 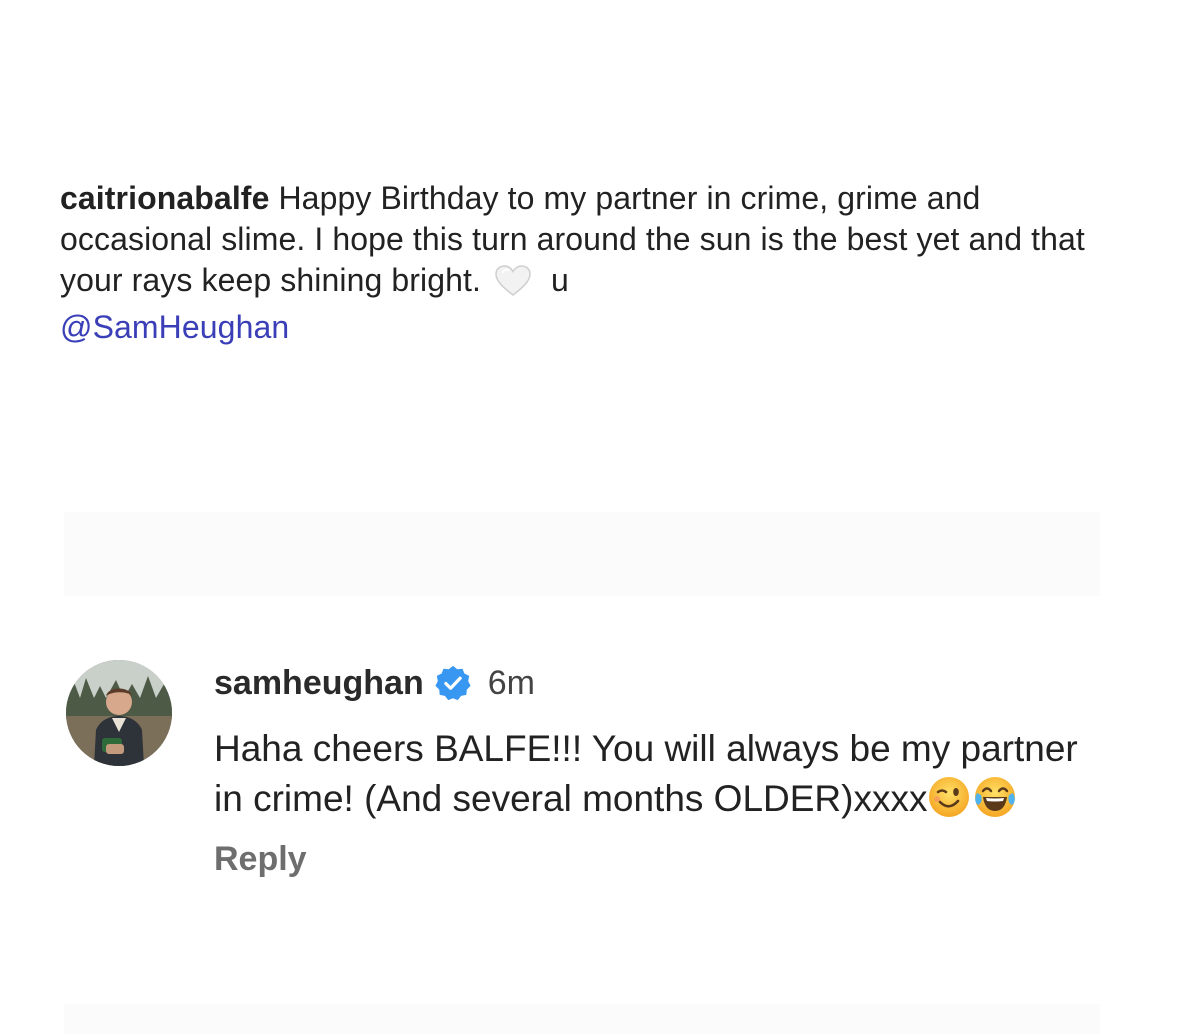 What do you see at coordinates (949, 797) in the screenshot?
I see `winking-face-emoji-icon` at bounding box center [949, 797].